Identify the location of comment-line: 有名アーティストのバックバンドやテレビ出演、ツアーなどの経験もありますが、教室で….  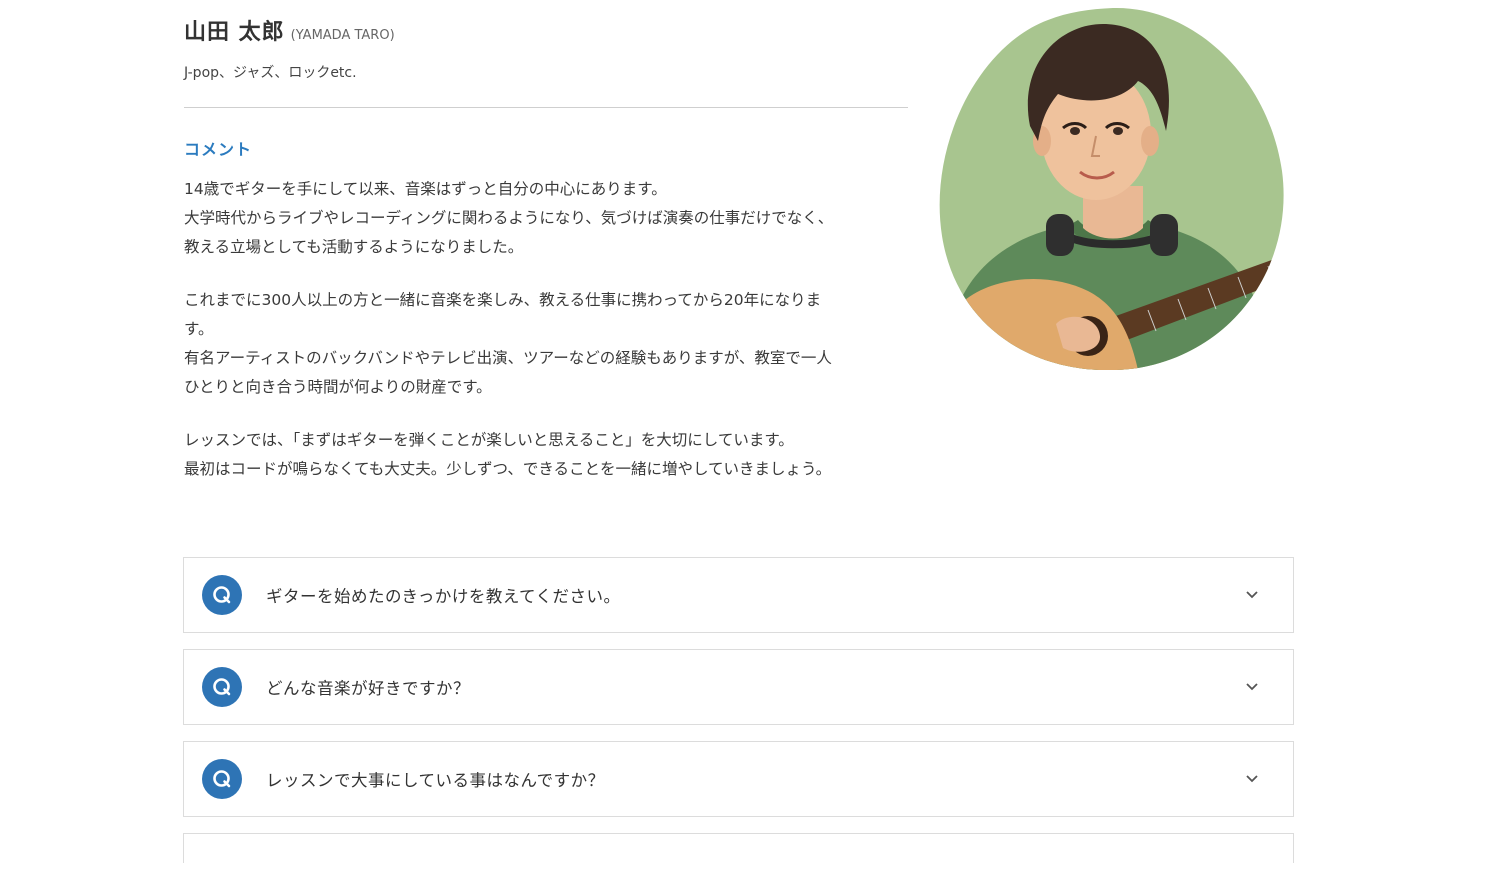
(508, 358).